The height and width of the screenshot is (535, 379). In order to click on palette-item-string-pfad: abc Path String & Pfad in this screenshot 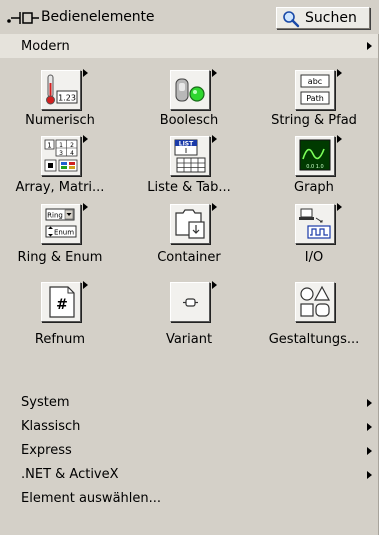, I will do `click(314, 96)`.